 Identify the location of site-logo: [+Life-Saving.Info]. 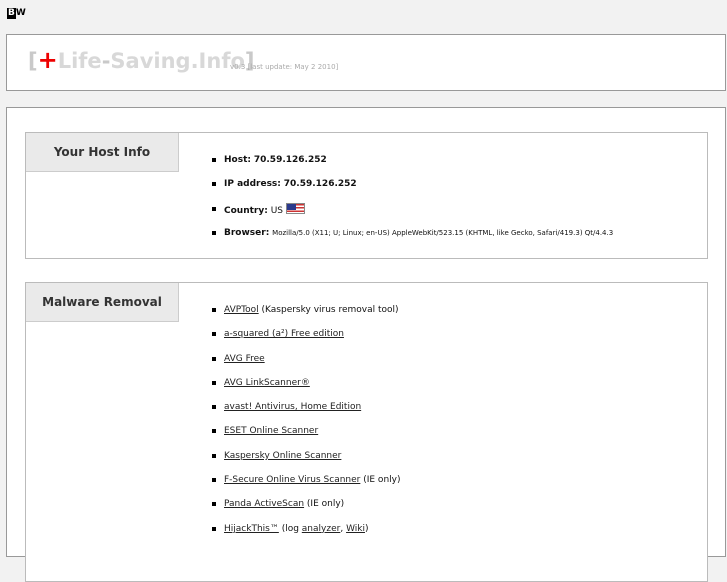
(141, 60).